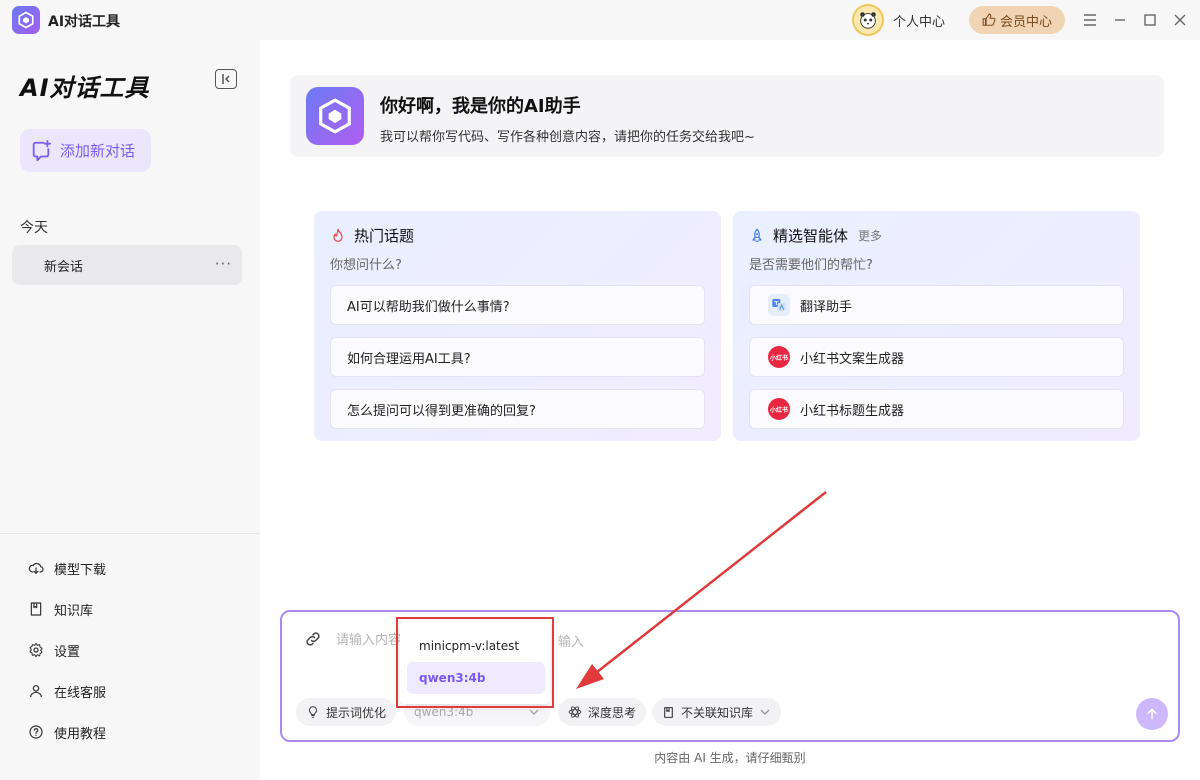 This screenshot has height=780, width=1200. I want to click on placeholder-tail: 输入, so click(571, 642).